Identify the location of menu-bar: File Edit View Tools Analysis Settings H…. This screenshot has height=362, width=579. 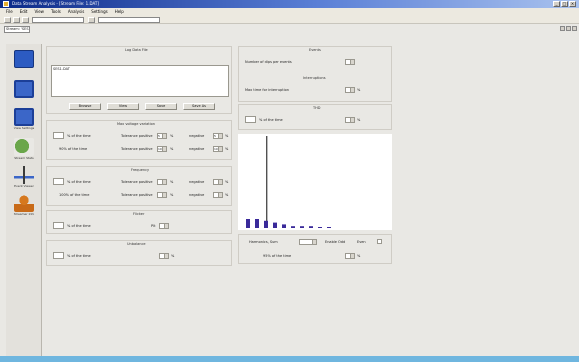
(289, 11).